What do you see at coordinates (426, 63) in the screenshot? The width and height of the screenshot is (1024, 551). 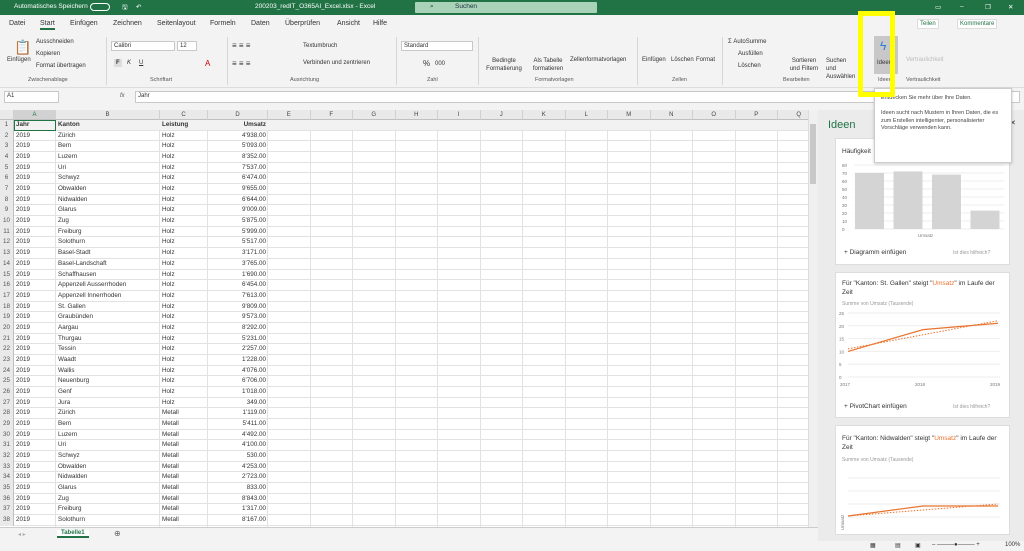 I see `percent-button: %` at bounding box center [426, 63].